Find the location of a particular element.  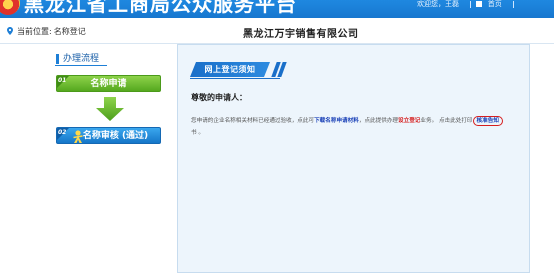

step-name-review: 02 名称审核 (通过) is located at coordinates (108, 135).